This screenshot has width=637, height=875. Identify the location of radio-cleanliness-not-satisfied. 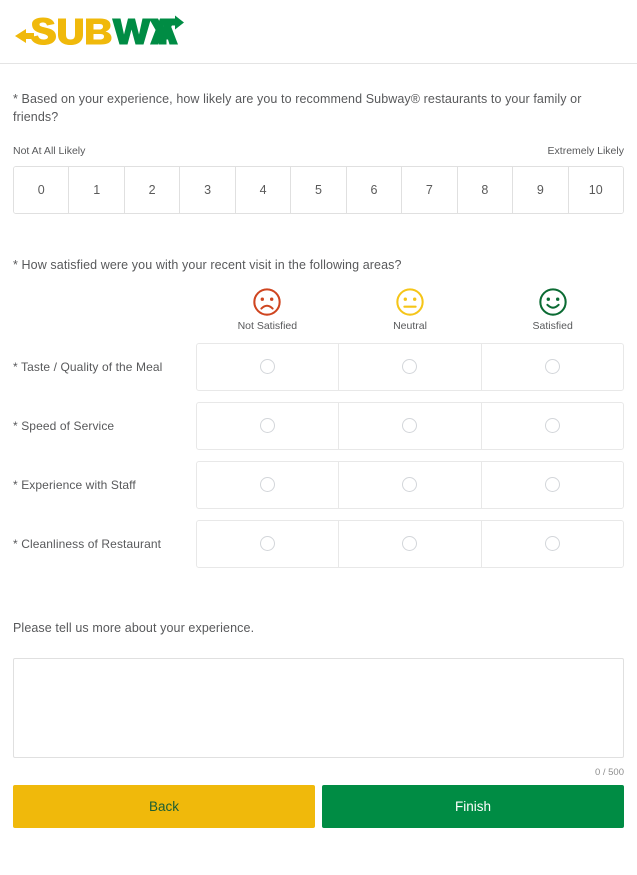
(268, 543).